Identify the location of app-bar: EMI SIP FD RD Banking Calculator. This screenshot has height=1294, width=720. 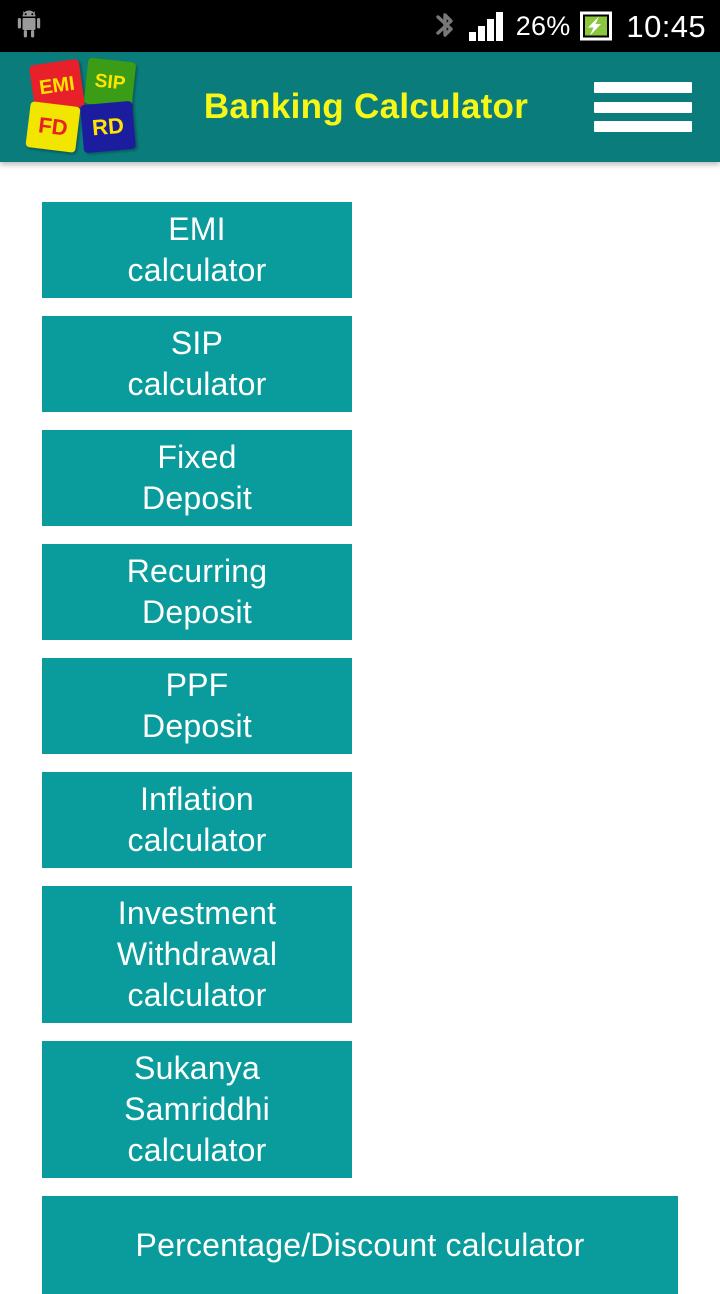
(360, 107).